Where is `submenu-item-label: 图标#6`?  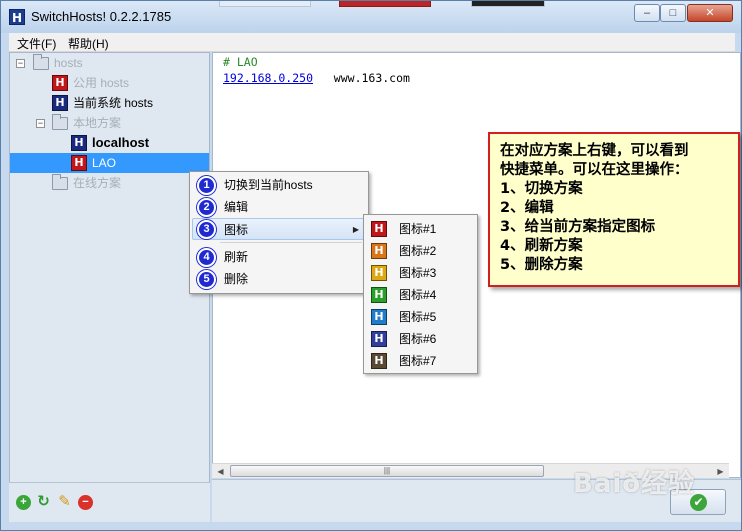
submenu-item-label: 图标#6 is located at coordinates (418, 339).